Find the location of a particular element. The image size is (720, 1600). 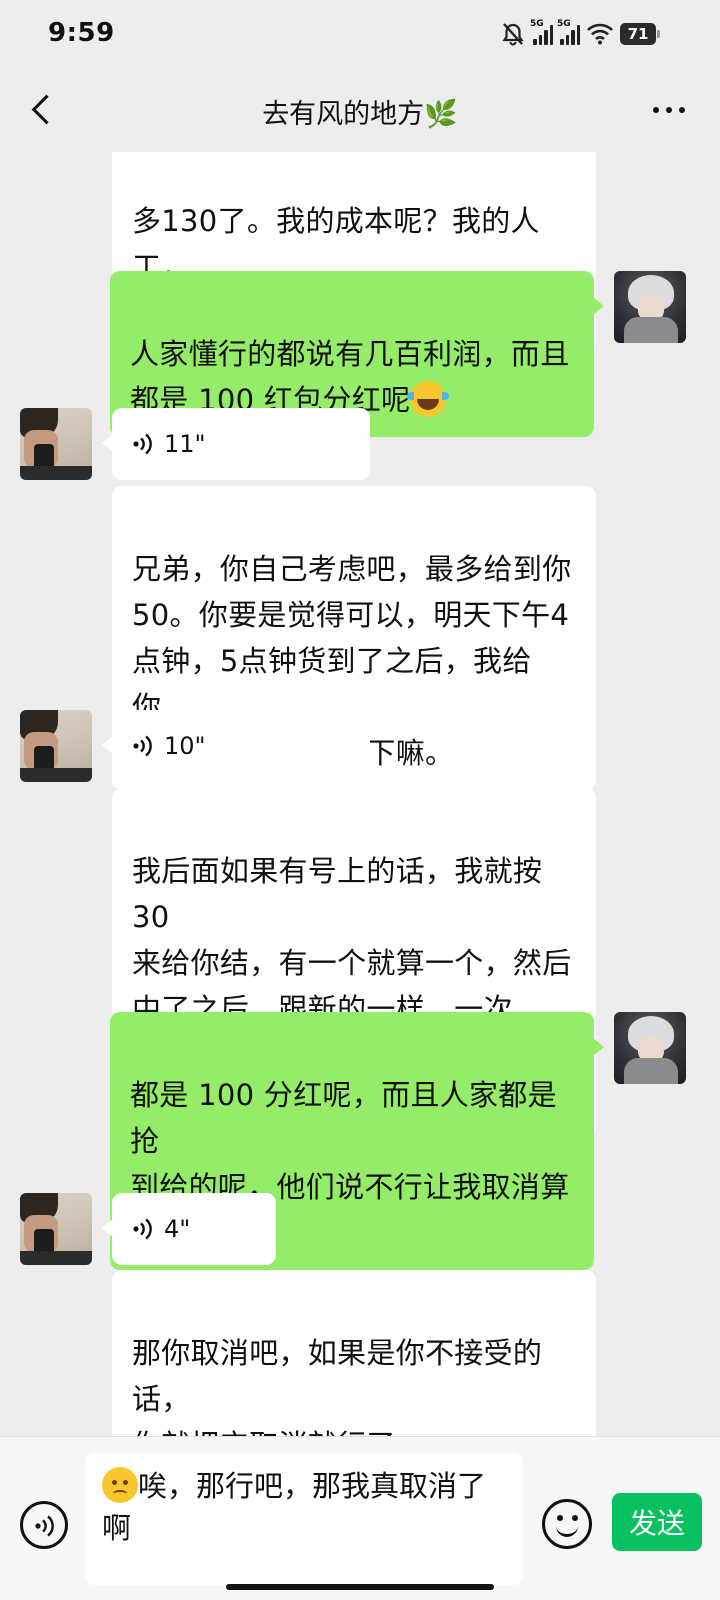

status-bar: 9:59 5G 5G 71 is located at coordinates (360, 34).